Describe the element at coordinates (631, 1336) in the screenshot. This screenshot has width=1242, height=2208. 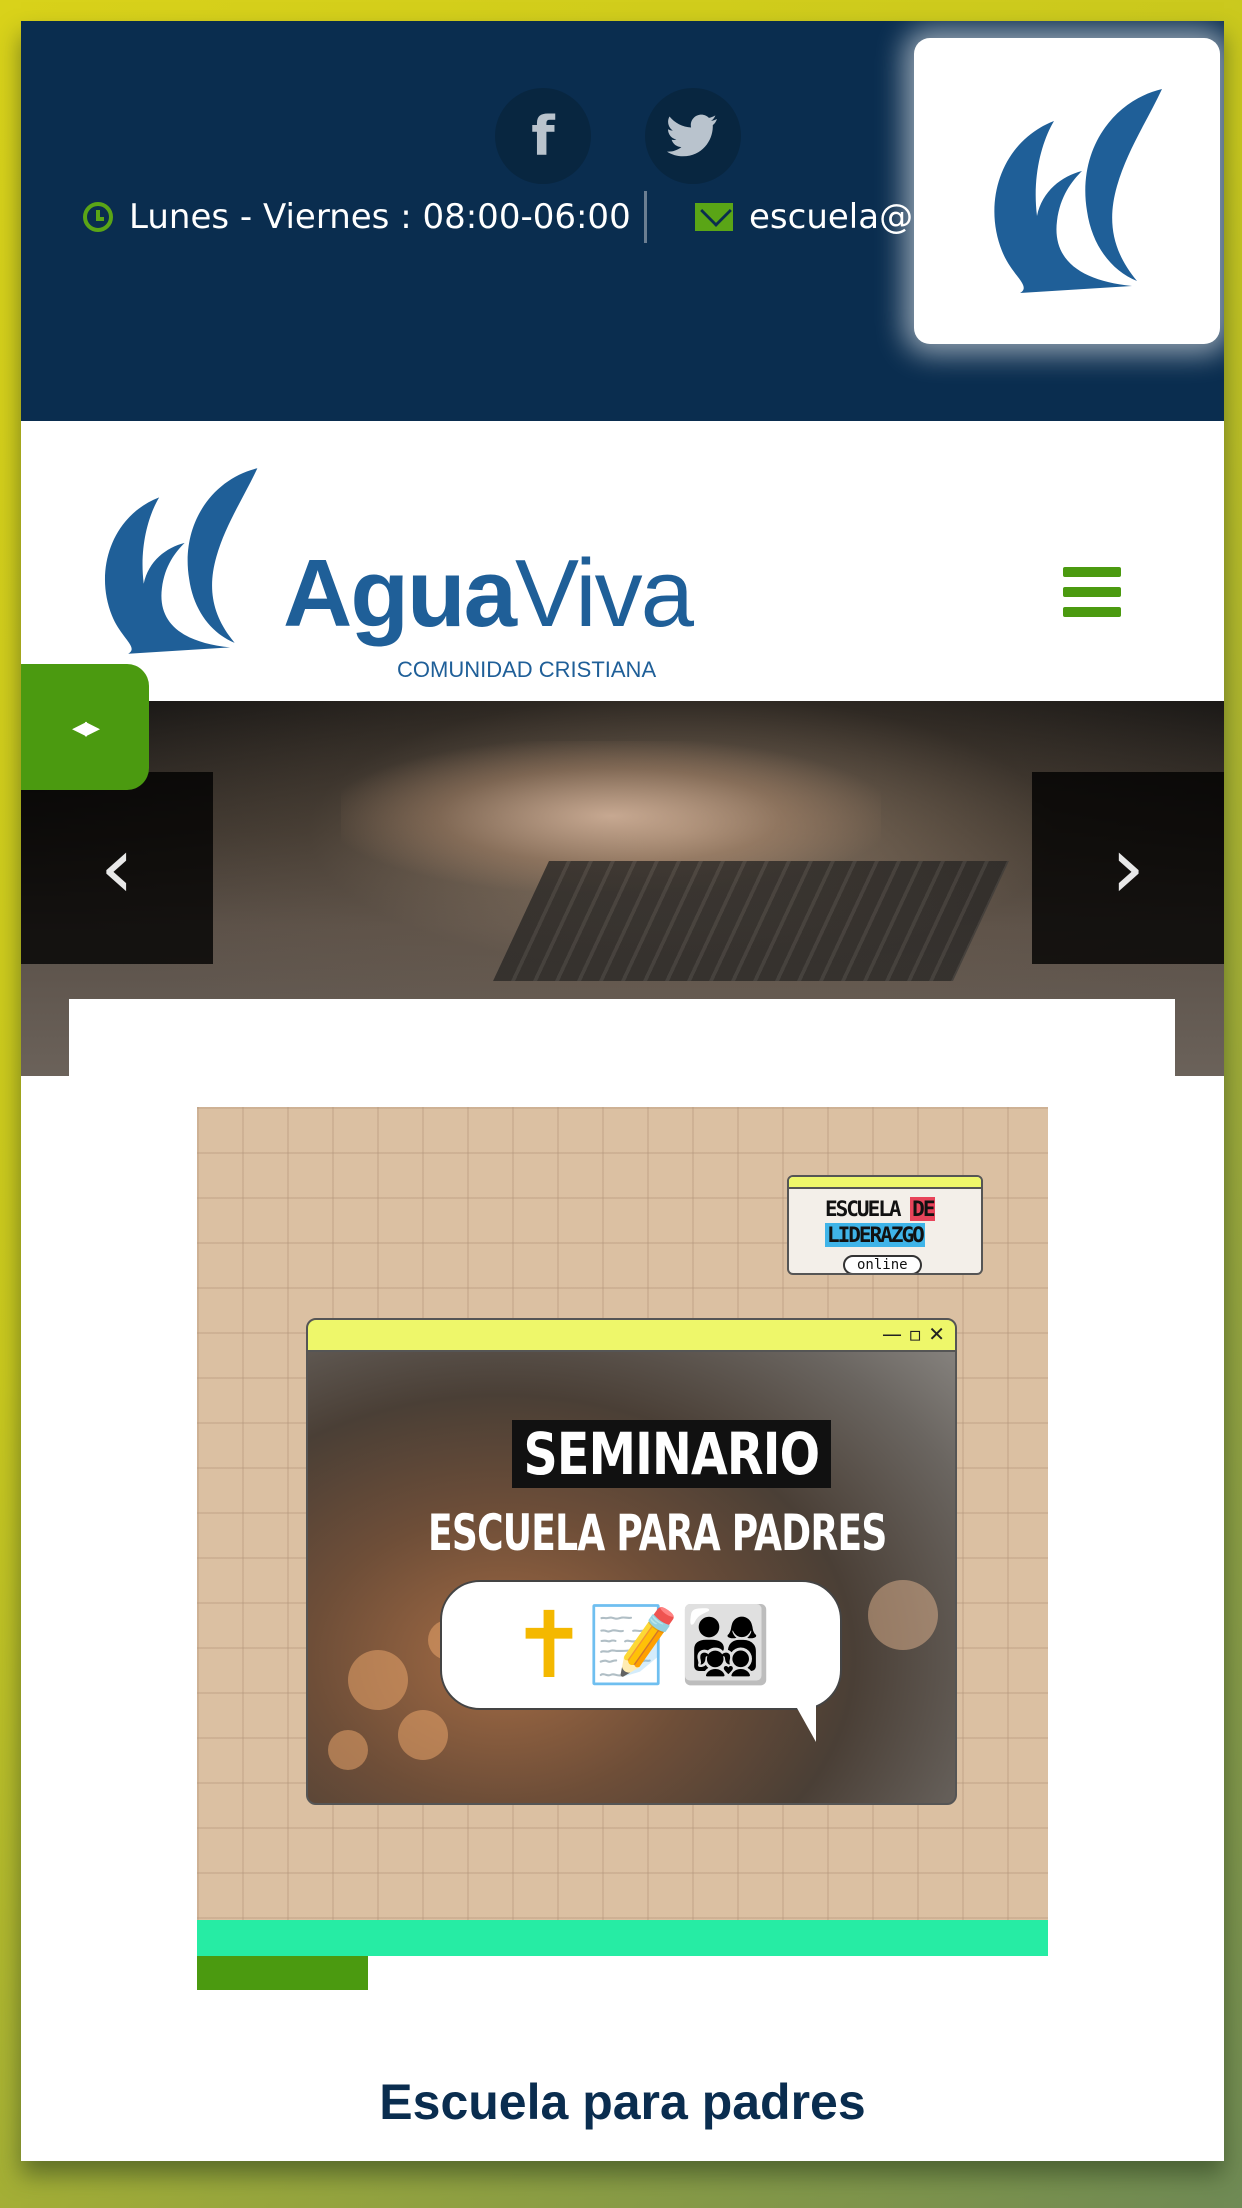
I see `seminar-window-bar` at that location.